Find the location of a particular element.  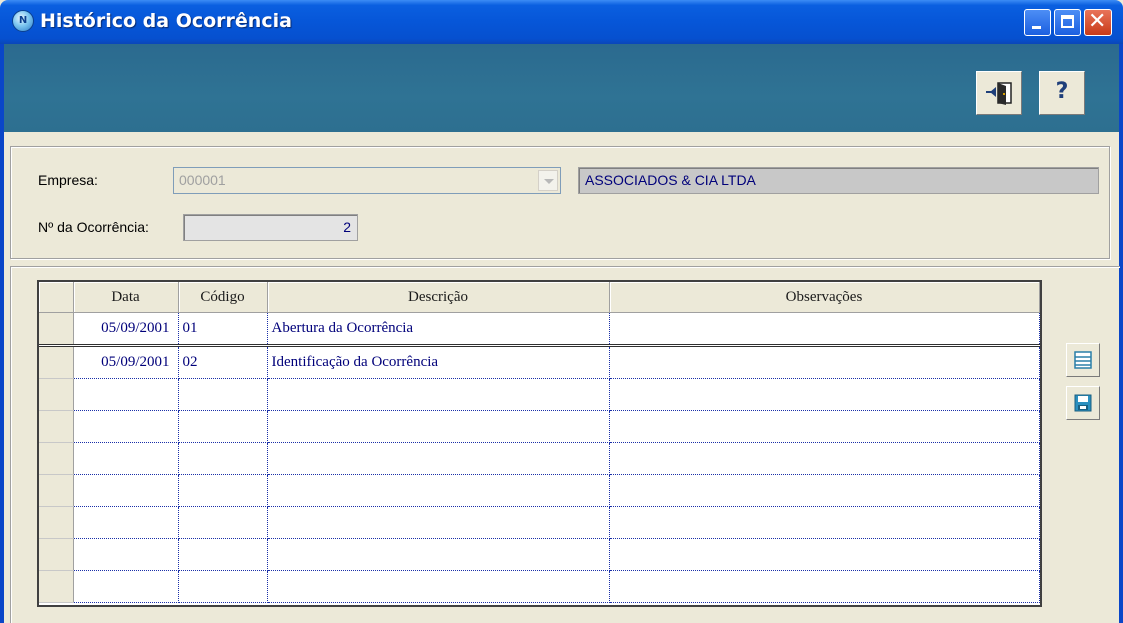

chevron-down-icon is located at coordinates (549, 181).